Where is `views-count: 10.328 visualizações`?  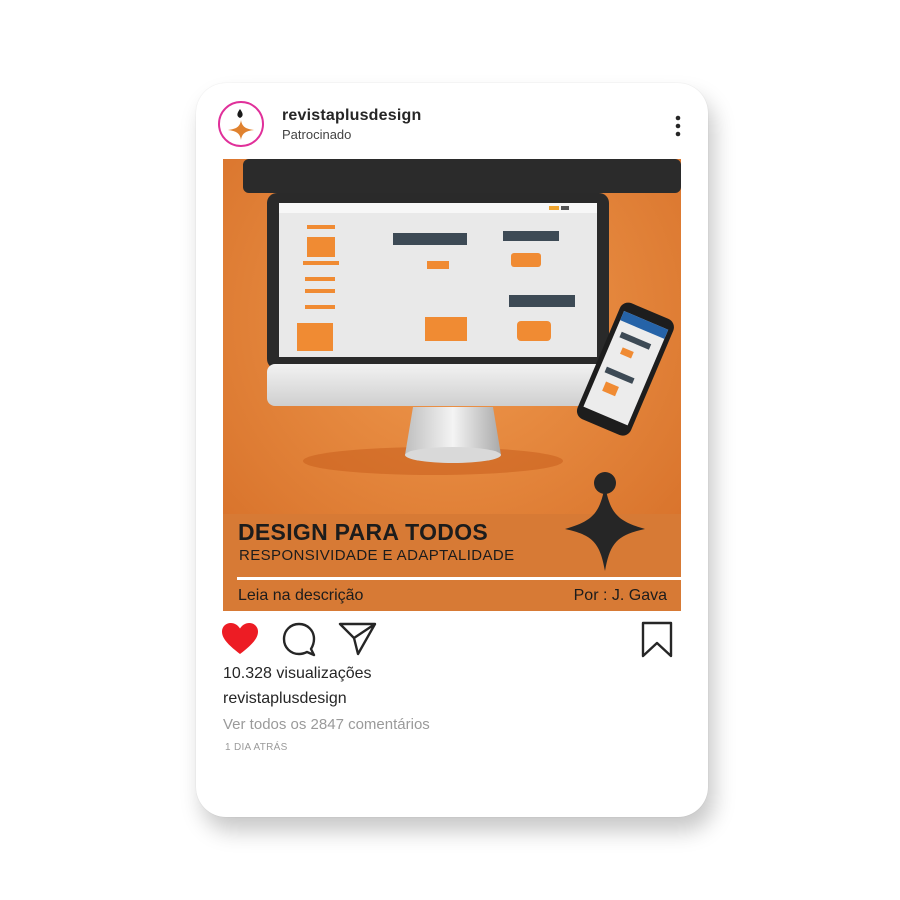
views-count: 10.328 visualizações is located at coordinates (297, 673).